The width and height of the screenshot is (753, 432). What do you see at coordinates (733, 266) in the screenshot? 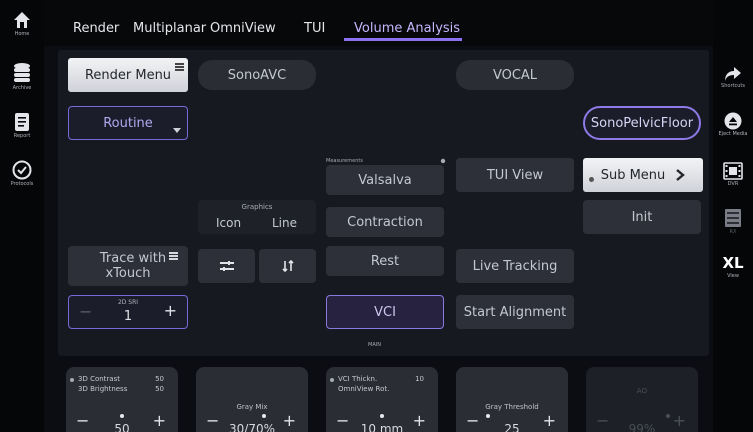
I see `view-button: XL View` at bounding box center [733, 266].